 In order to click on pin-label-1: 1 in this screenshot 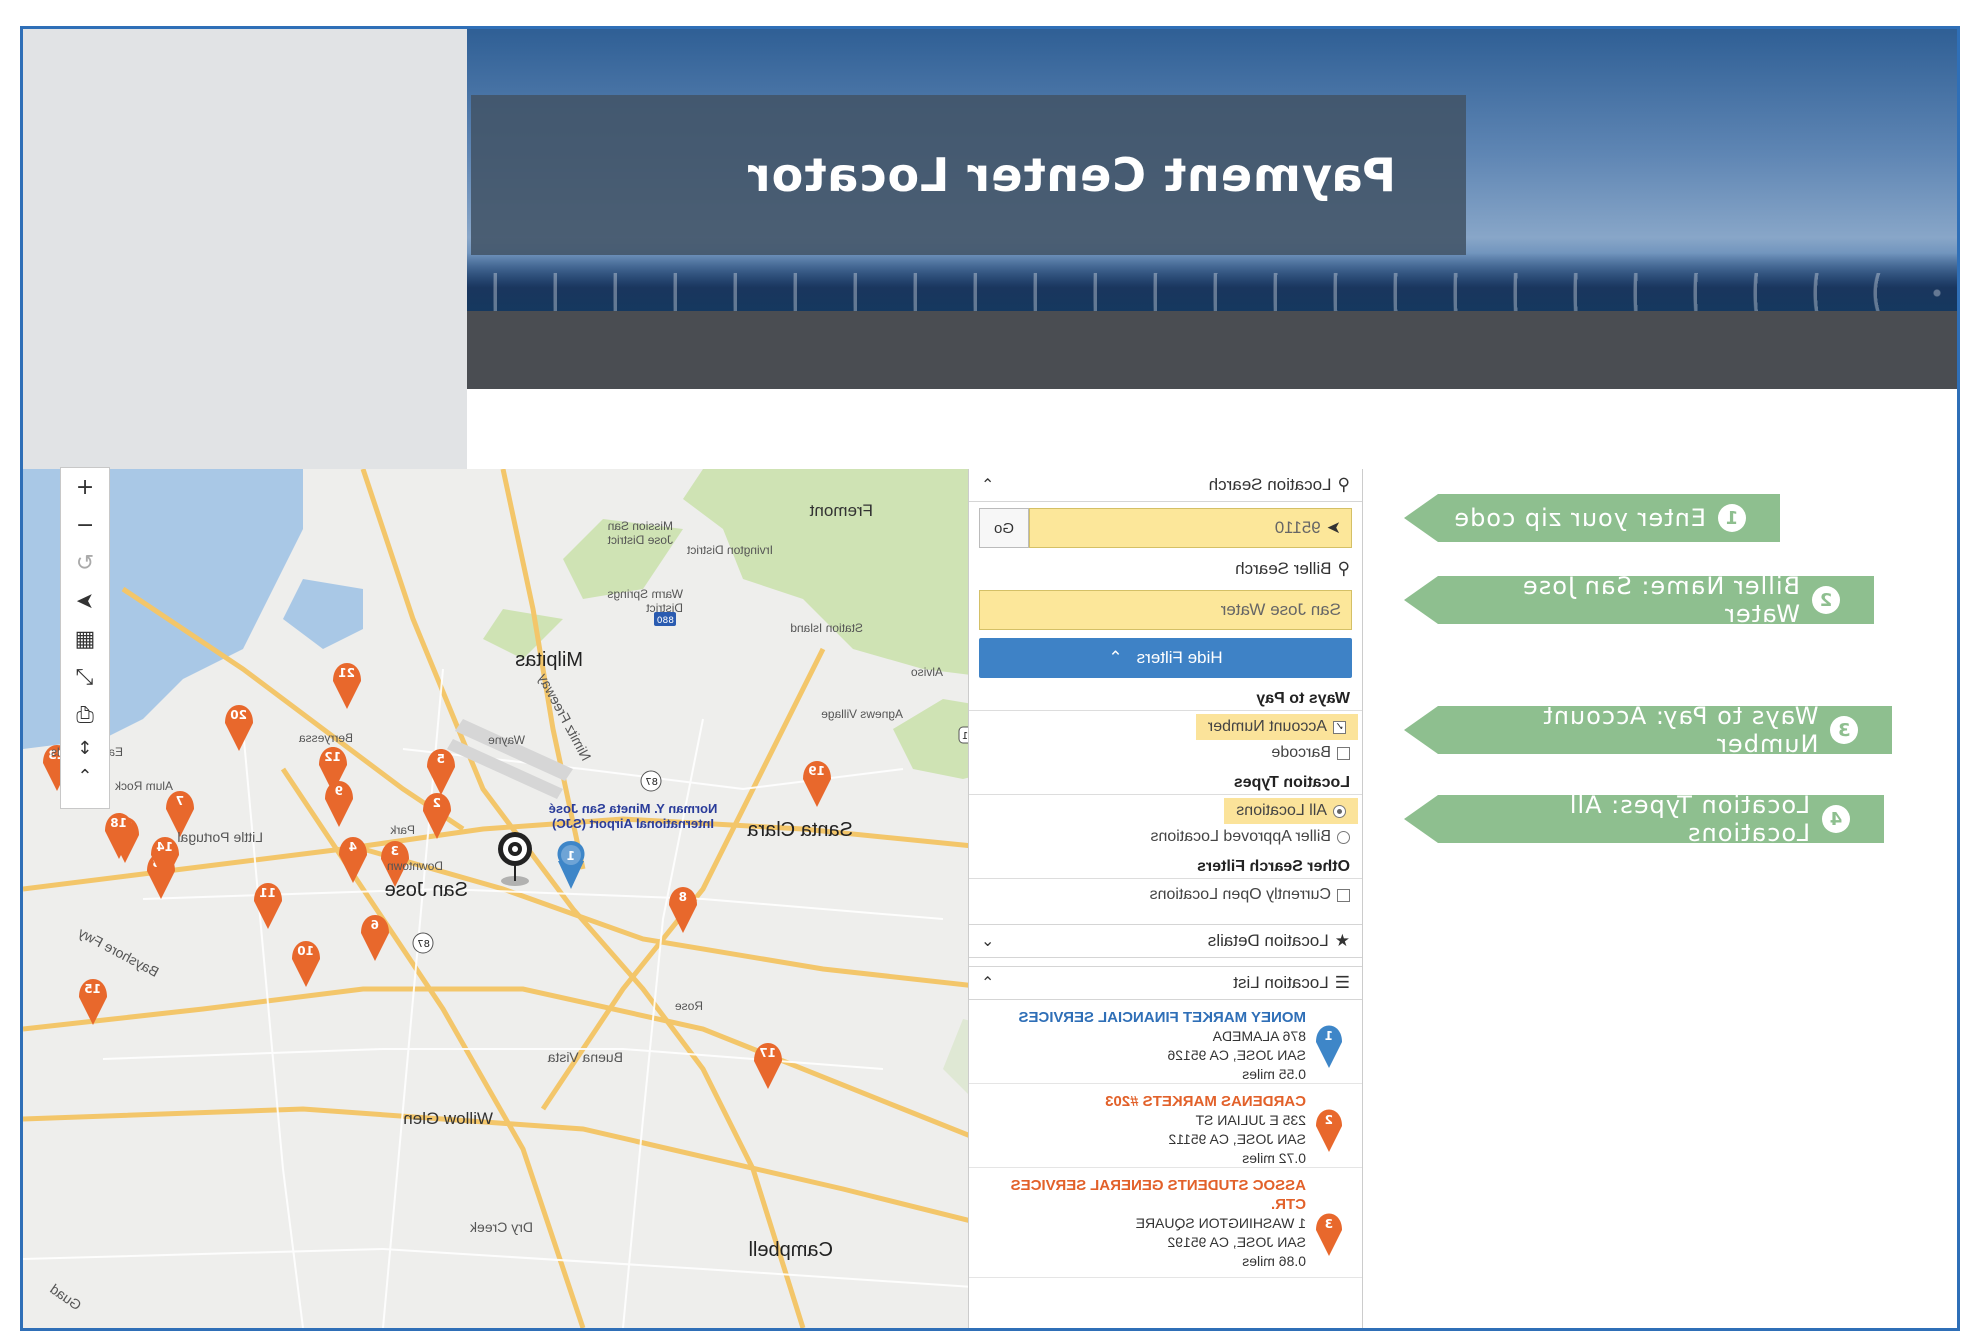, I will do `click(571, 856)`.